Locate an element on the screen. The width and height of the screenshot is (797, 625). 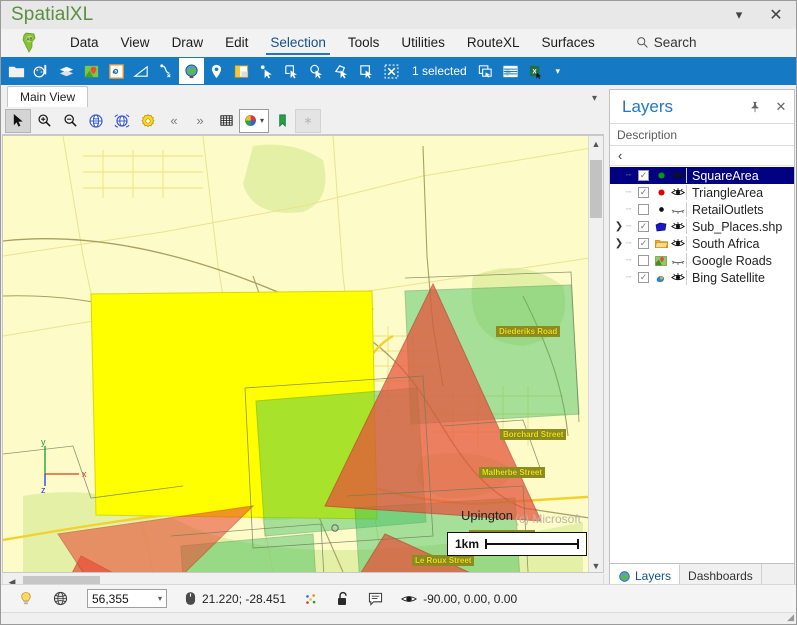
layer-checkbox-trianglearea: ✓ is located at coordinates (643, 192).